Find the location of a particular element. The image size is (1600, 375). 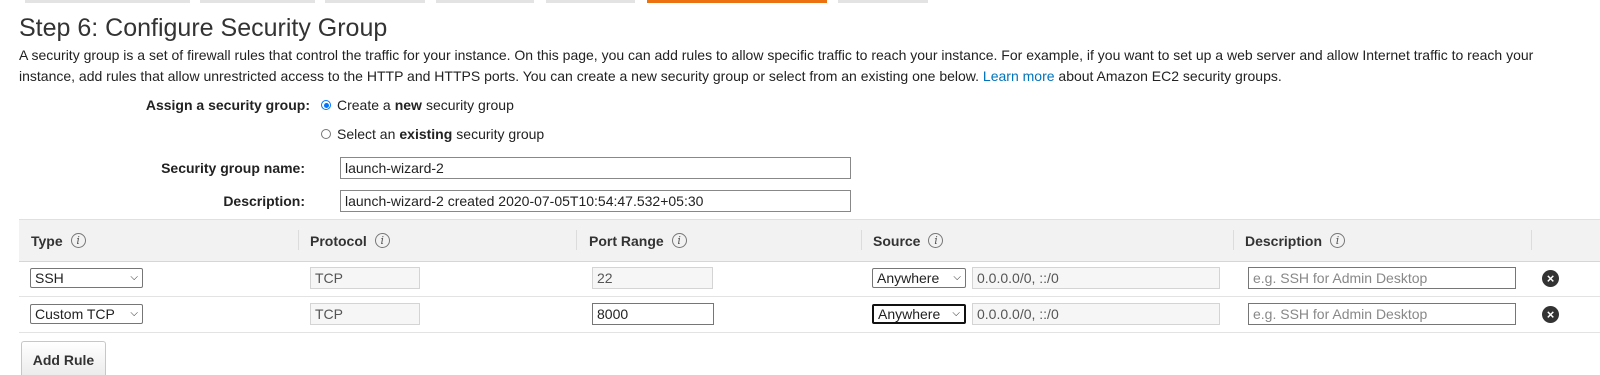

radio-select-existing is located at coordinates (326, 134).